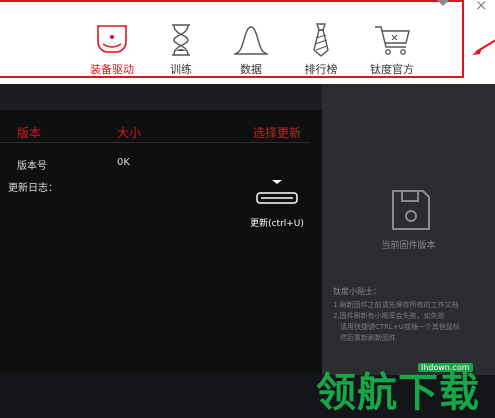 The width and height of the screenshot is (495, 418). What do you see at coordinates (445, 367) in the screenshot?
I see `watermark-url: lhdown.com` at bounding box center [445, 367].